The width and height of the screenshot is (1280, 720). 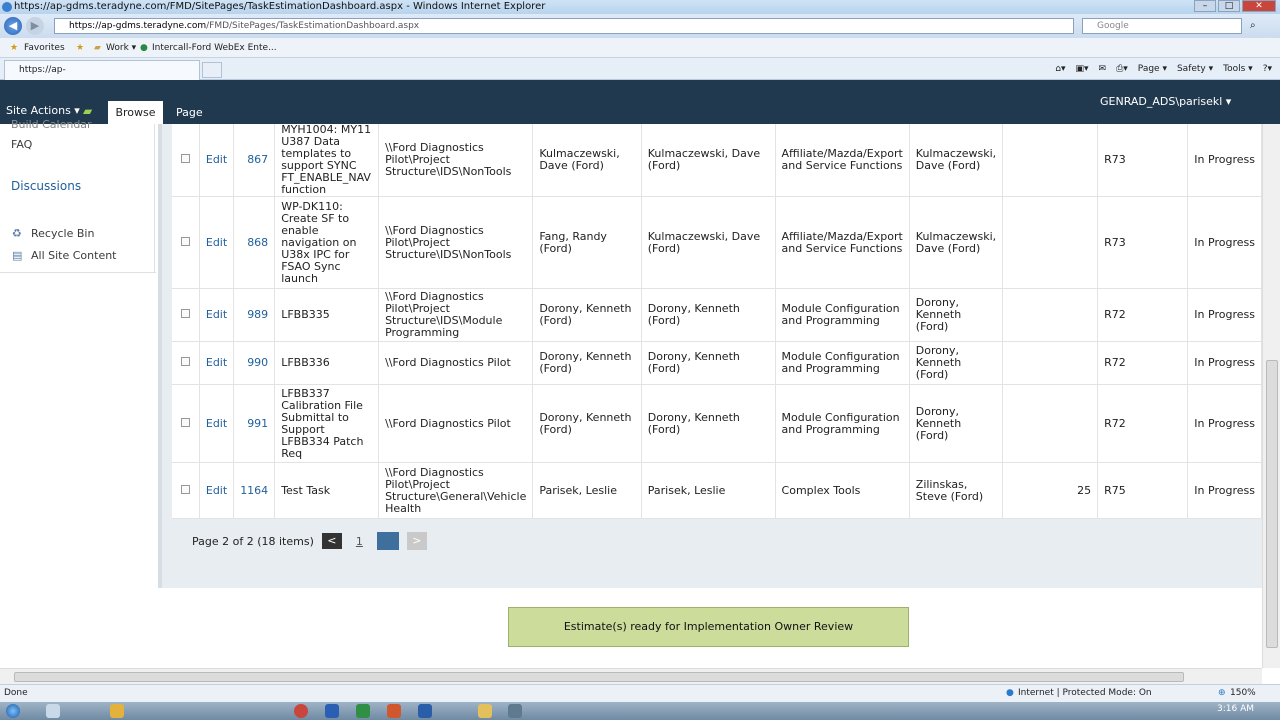 I want to click on task-title: LFBB335, so click(x=327, y=315).